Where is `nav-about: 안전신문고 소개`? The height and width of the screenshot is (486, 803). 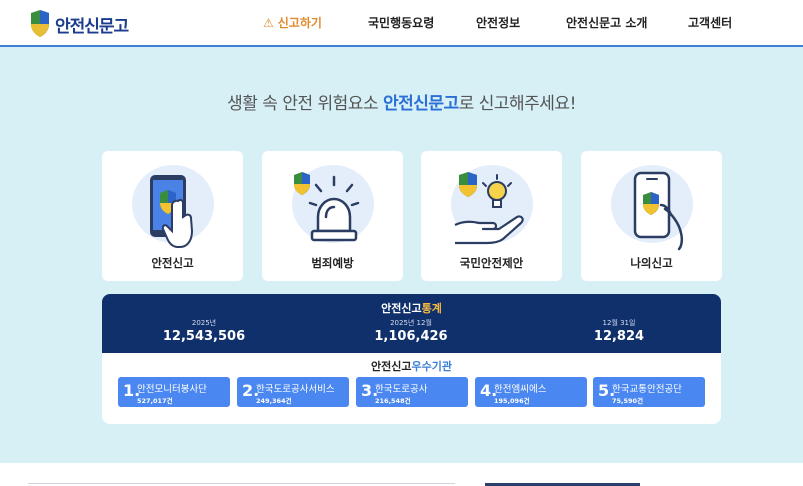 nav-about: 안전신문고 소개 is located at coordinates (606, 22).